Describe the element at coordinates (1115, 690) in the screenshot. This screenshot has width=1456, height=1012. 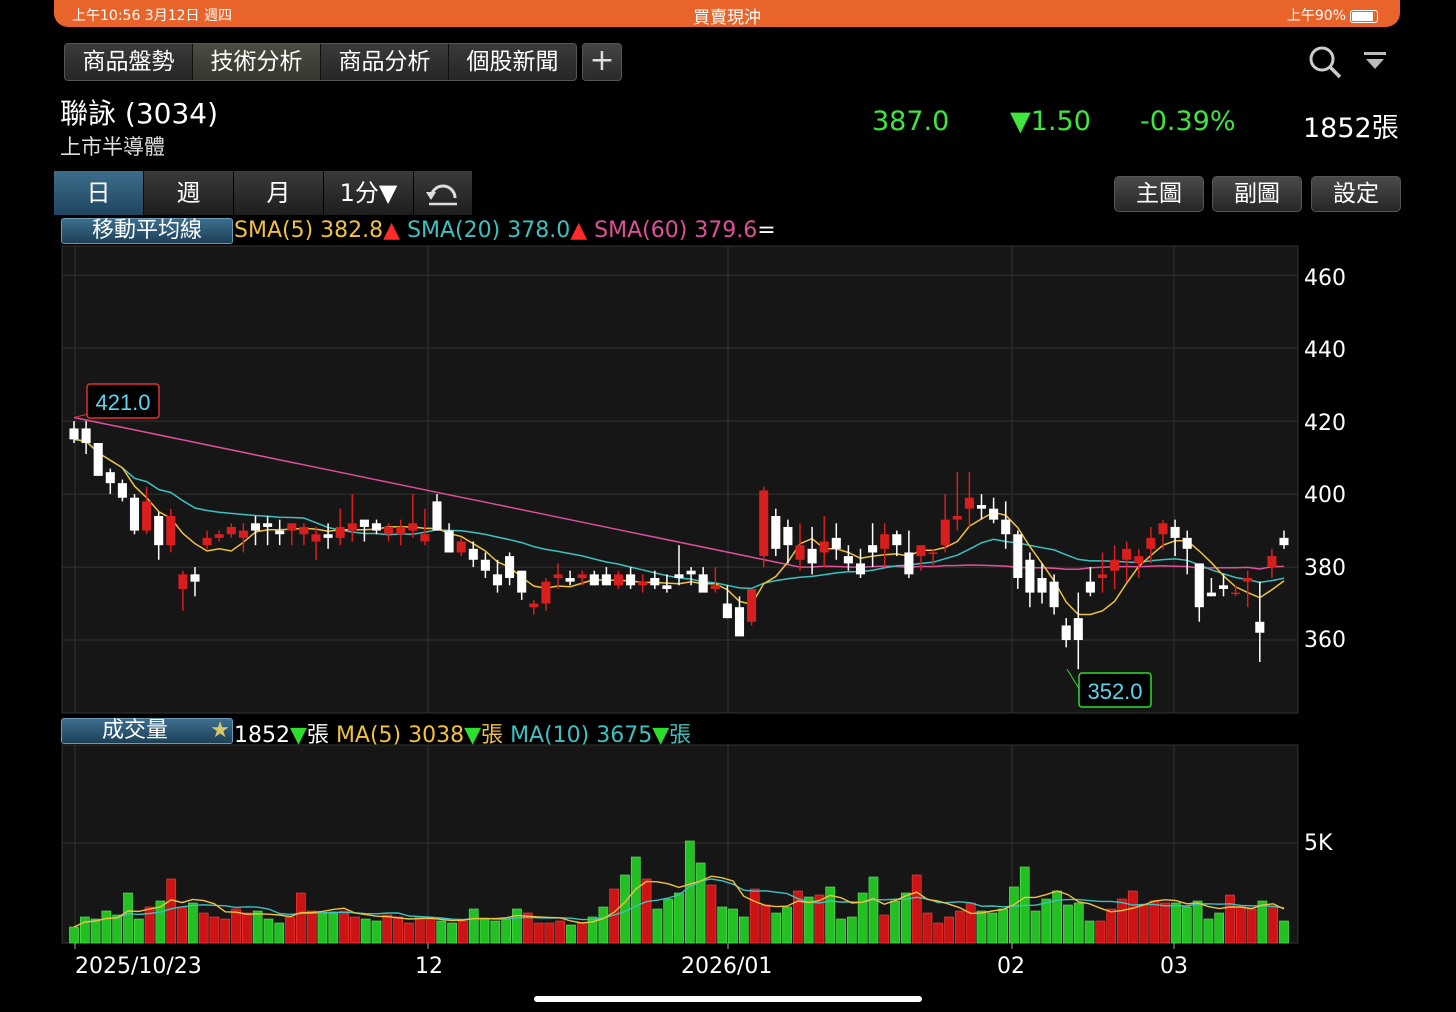
I see `low-callout-box` at that location.